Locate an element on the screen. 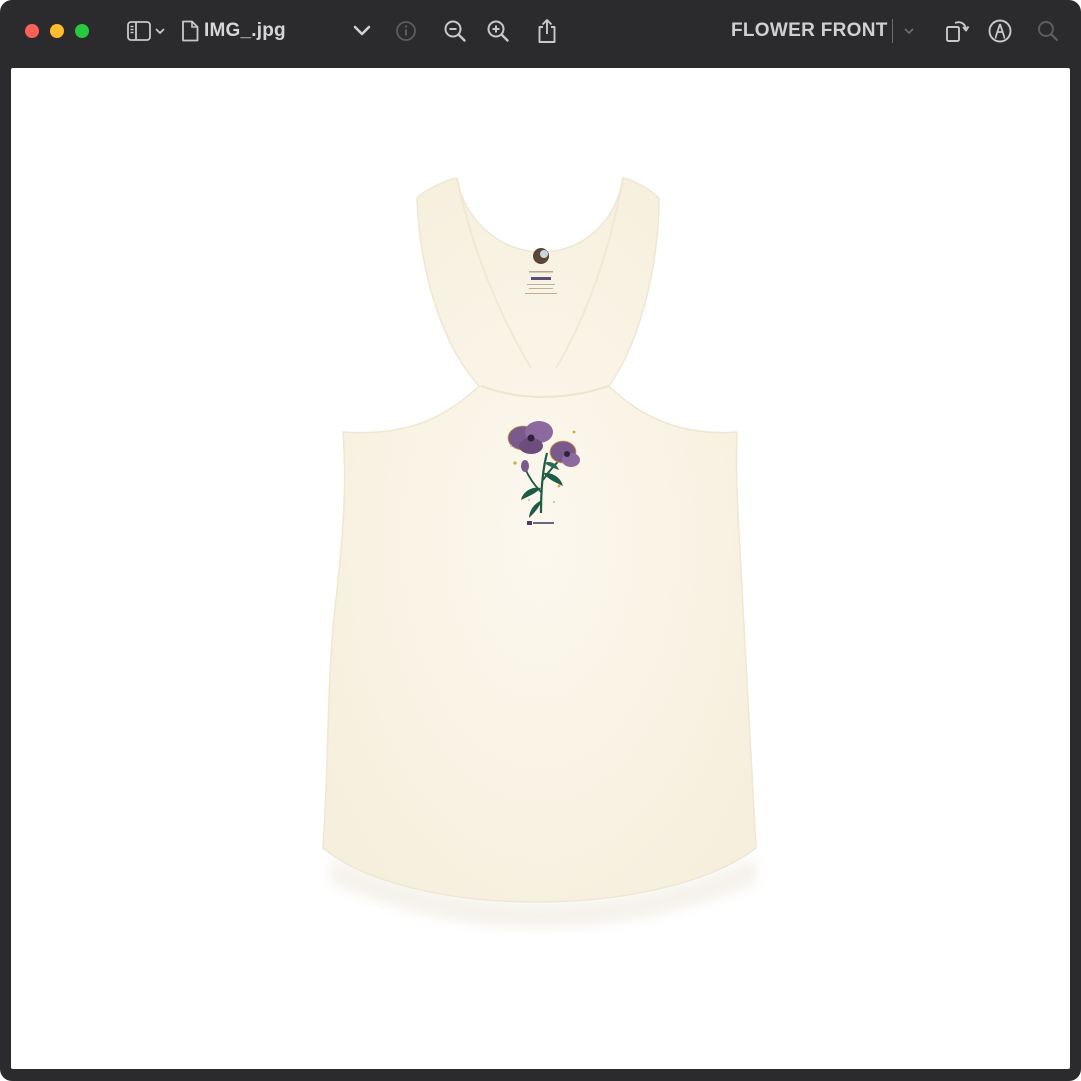 This screenshot has height=1081, width=1081. zoom-out-button is located at coordinates (455, 31).